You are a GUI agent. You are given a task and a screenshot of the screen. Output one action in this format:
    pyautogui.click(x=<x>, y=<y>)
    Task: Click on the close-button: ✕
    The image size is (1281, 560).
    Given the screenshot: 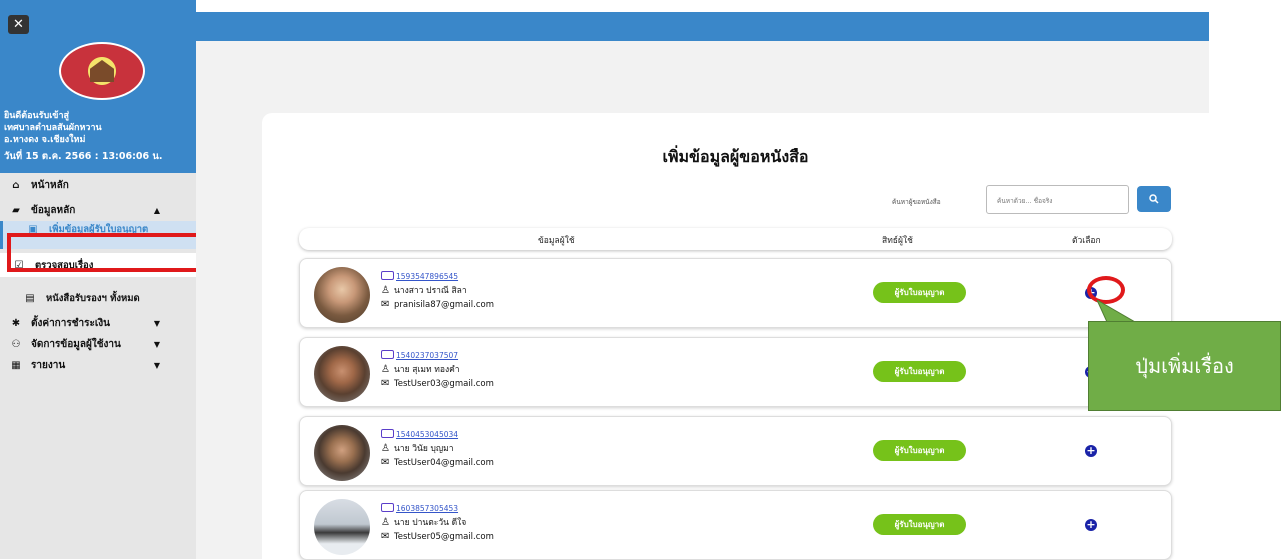 What is the action you would take?
    pyautogui.click(x=18, y=24)
    